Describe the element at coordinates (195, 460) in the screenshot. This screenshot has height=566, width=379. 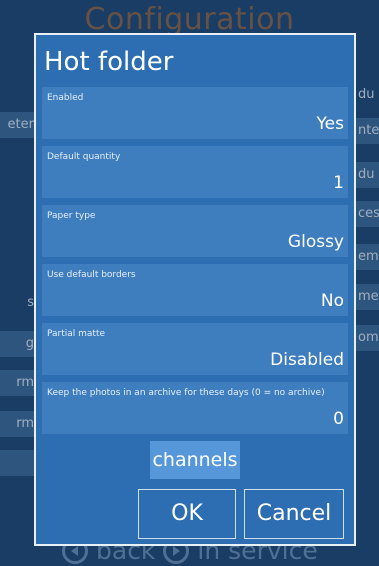
I see `channels-button: channels` at that location.